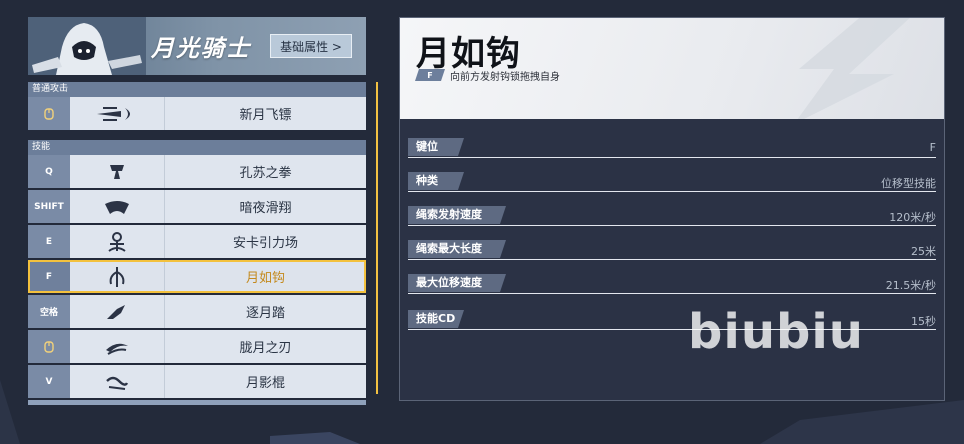  What do you see at coordinates (311, 46) in the screenshot?
I see `basic-attributes-button: 基础属性 >` at bounding box center [311, 46].